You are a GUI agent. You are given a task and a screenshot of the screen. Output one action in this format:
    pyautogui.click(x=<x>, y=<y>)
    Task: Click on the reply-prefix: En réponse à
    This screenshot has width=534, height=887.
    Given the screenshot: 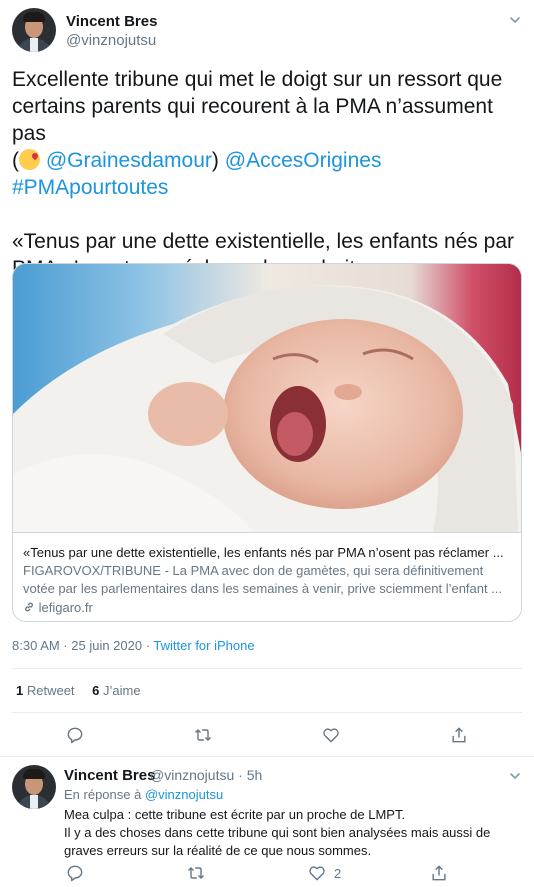 What is the action you would take?
    pyautogui.click(x=104, y=794)
    